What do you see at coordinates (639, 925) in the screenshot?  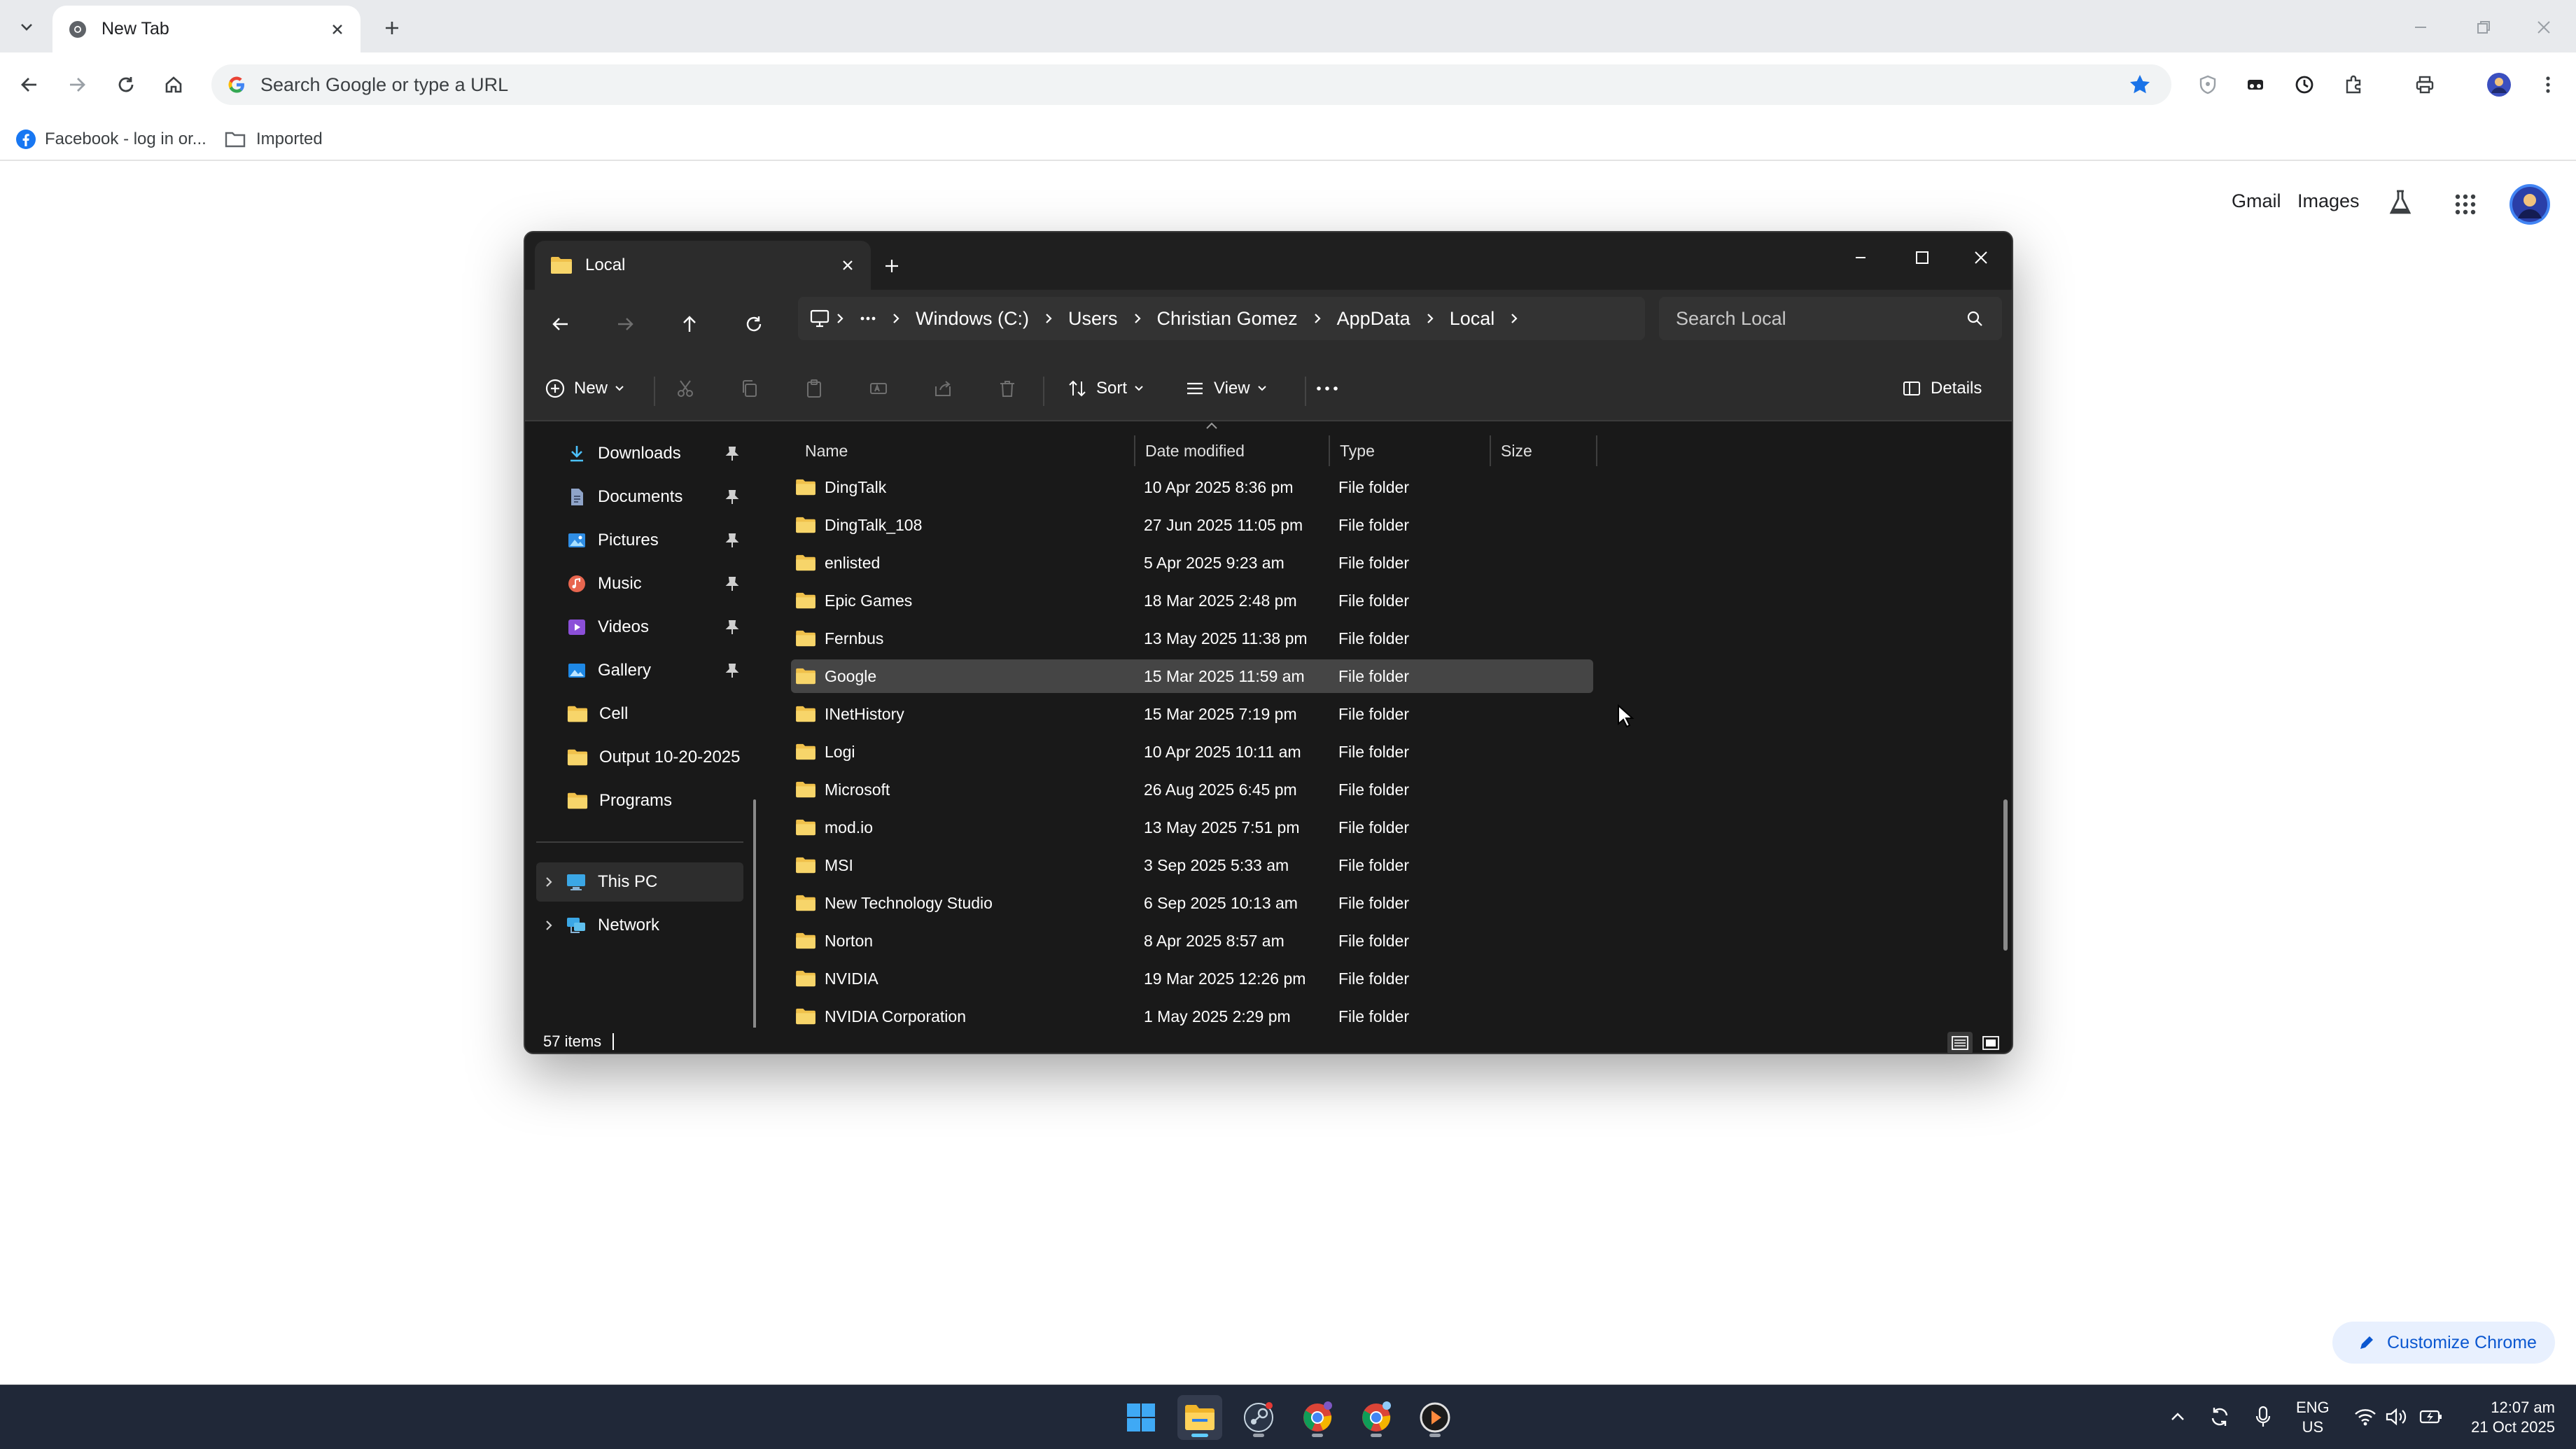 I see `sidebar-item-network: Network` at bounding box center [639, 925].